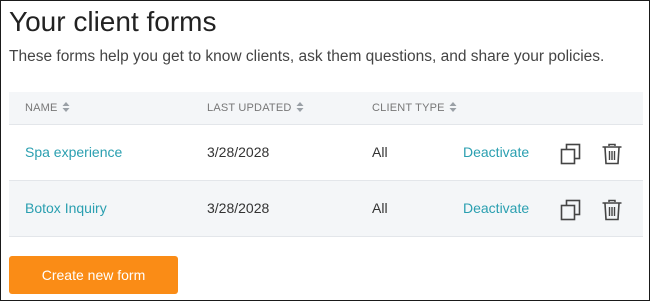  What do you see at coordinates (326, 108) in the screenshot?
I see `table-header: NAME LAST UPDATED CLIENT TYPE` at bounding box center [326, 108].